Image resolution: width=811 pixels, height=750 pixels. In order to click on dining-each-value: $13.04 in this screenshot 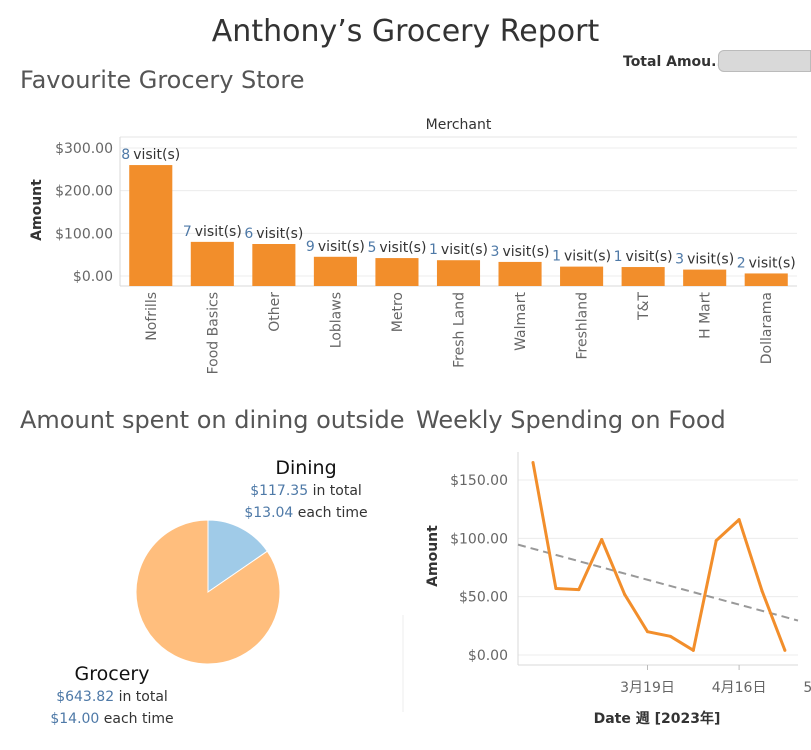, I will do `click(269, 513)`.